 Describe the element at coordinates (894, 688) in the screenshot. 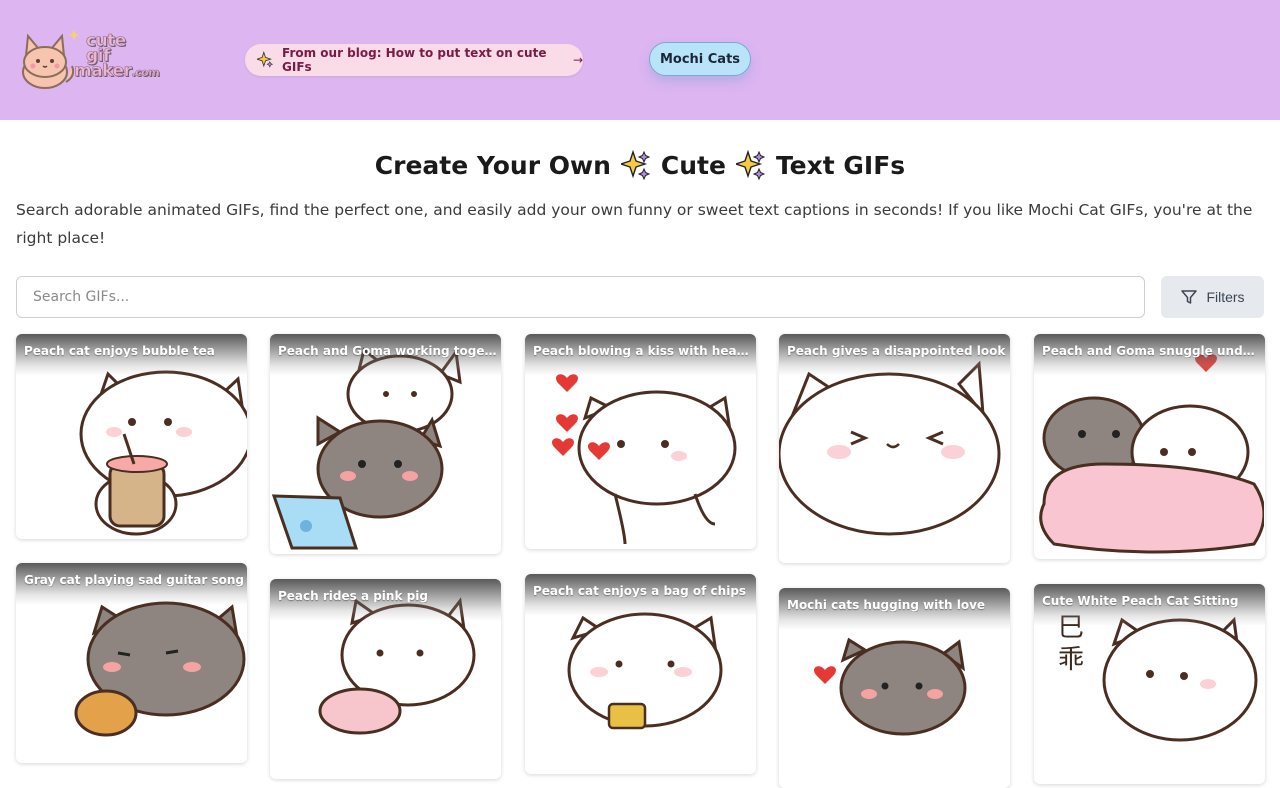

I see `gif-card: Mochi cats hugging with love` at that location.